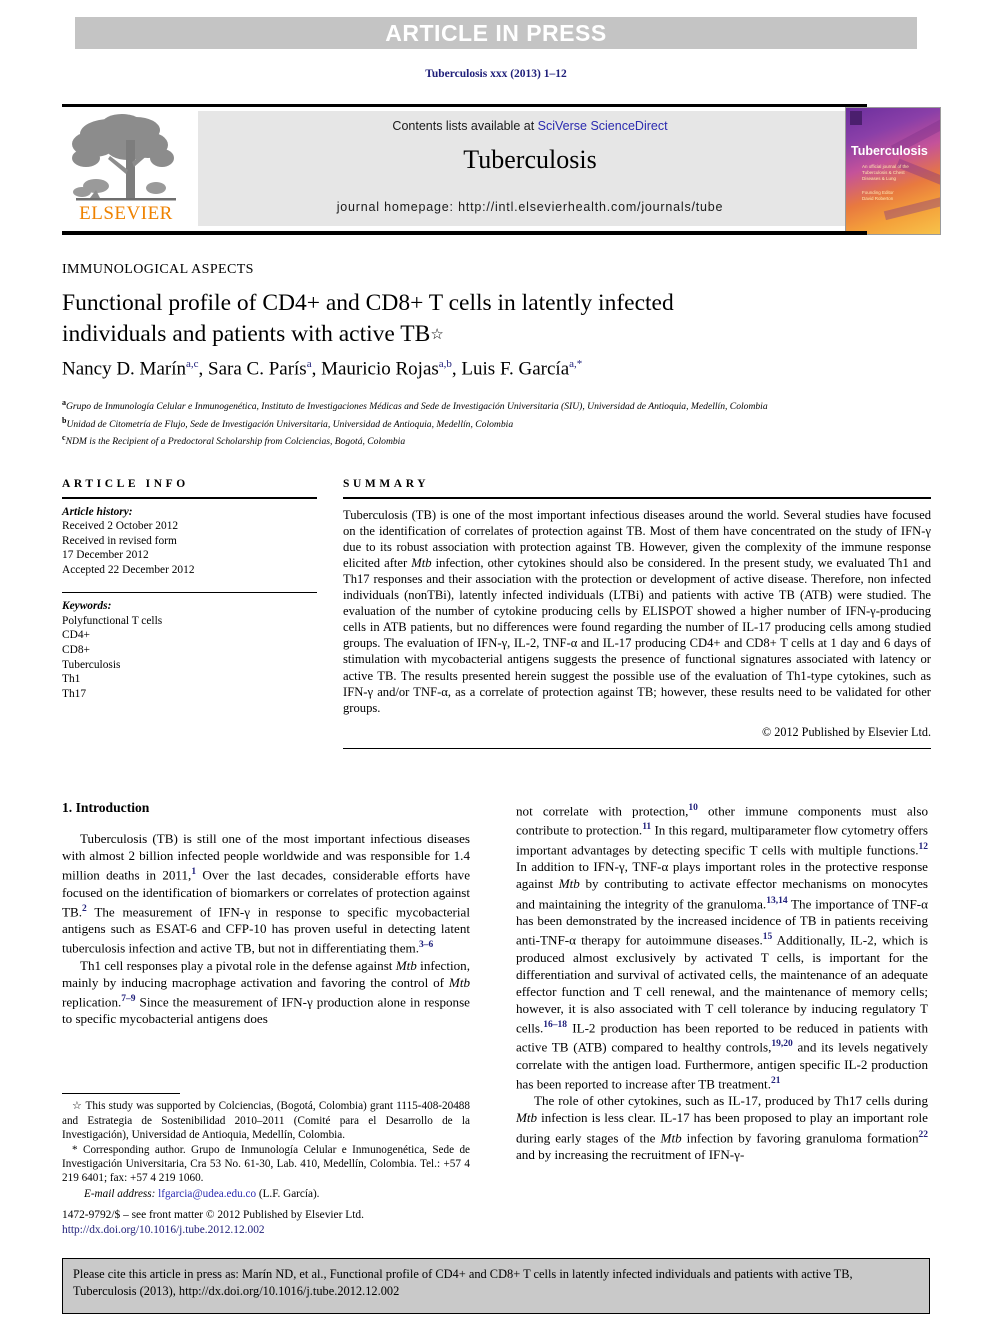  Describe the element at coordinates (924, 1135) in the screenshot. I see `citation-ref: 22` at that location.